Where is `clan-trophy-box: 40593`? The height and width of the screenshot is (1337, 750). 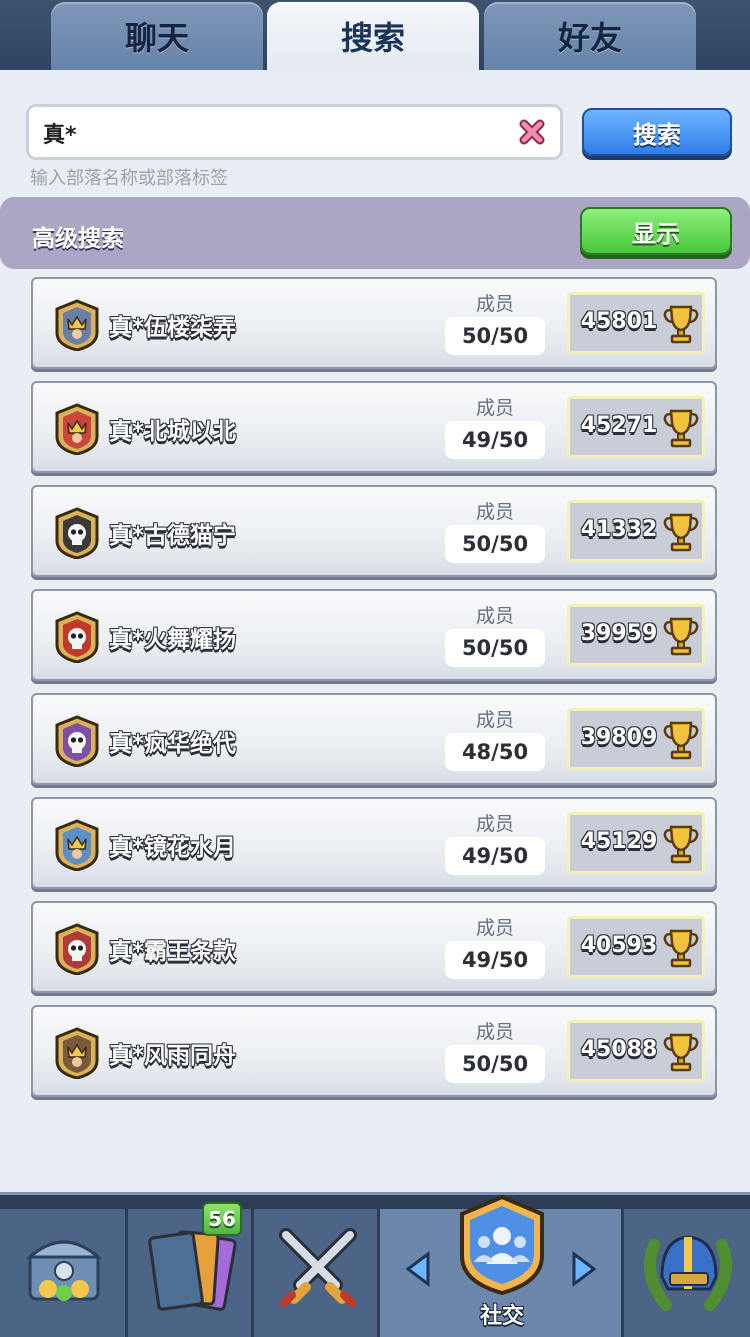
clan-trophy-box: 40593 is located at coordinates (636, 947).